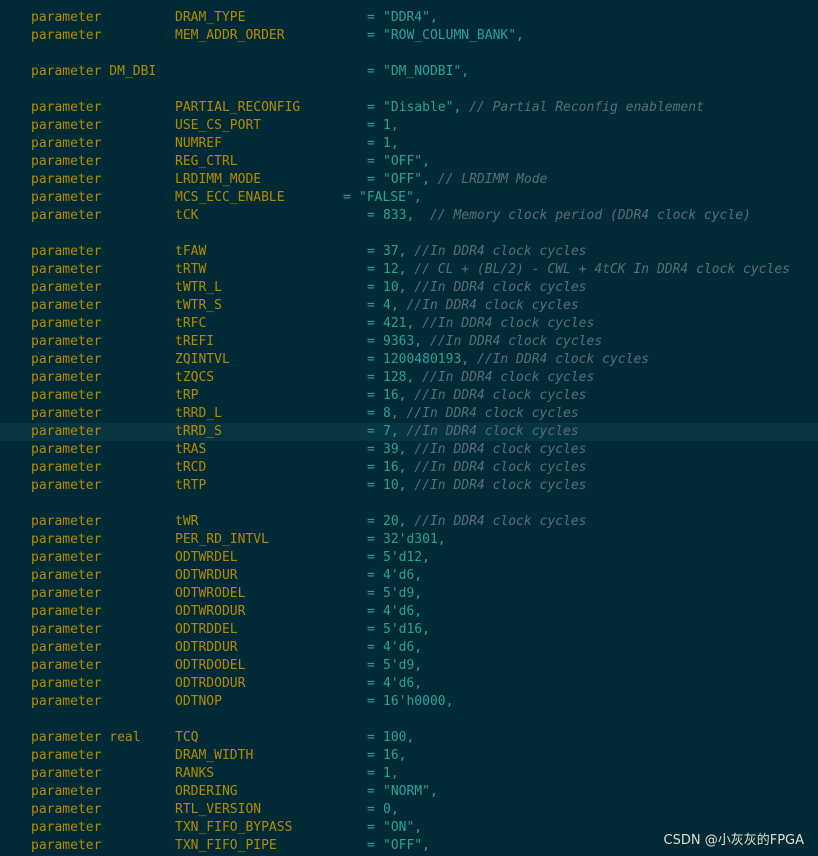 The height and width of the screenshot is (856, 818). What do you see at coordinates (409, 630) in the screenshot?
I see `code-line: parameter ODTRDDEL = 5'd16,` at bounding box center [409, 630].